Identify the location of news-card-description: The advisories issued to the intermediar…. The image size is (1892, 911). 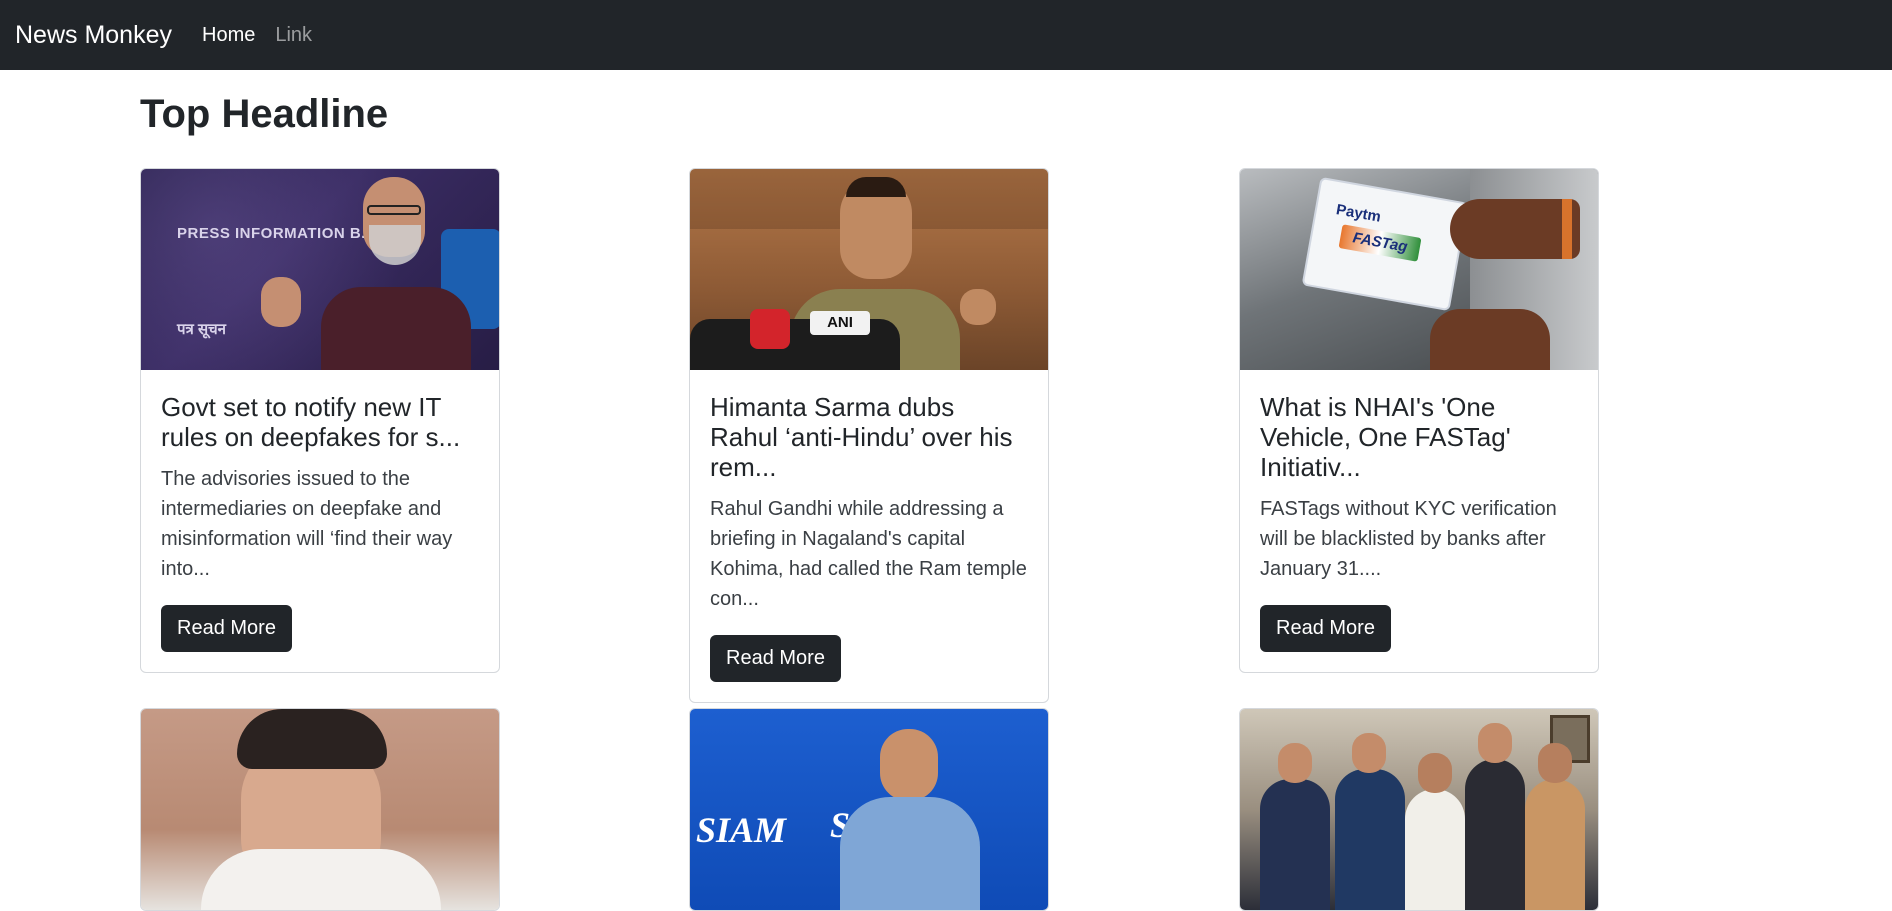
(307, 524).